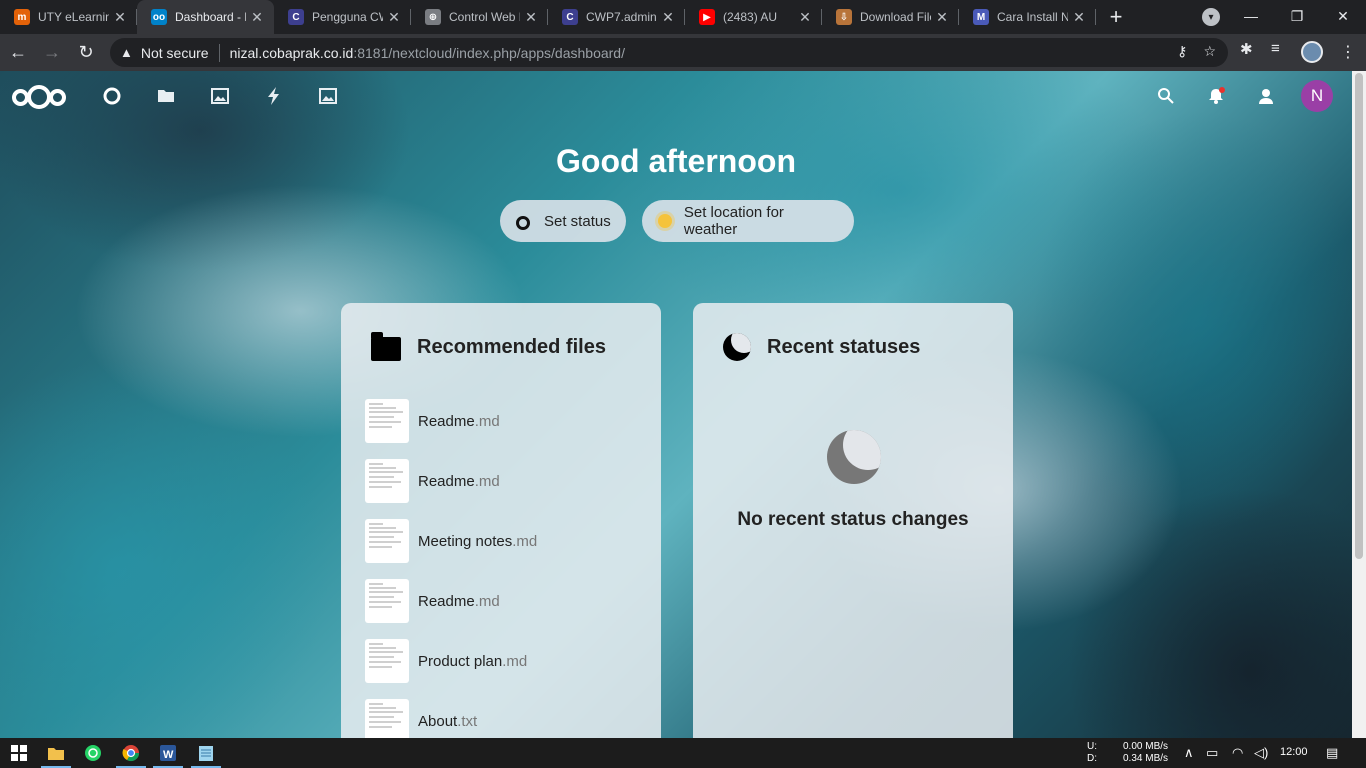 This screenshot has width=1366, height=768. I want to click on file-extension: .txt, so click(467, 721).